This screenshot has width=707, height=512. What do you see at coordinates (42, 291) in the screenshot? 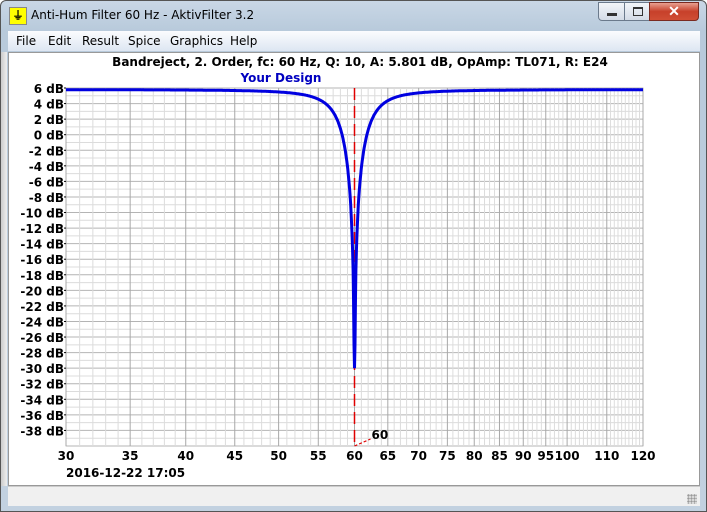
I see `y-tick-label: -20 dB` at bounding box center [42, 291].